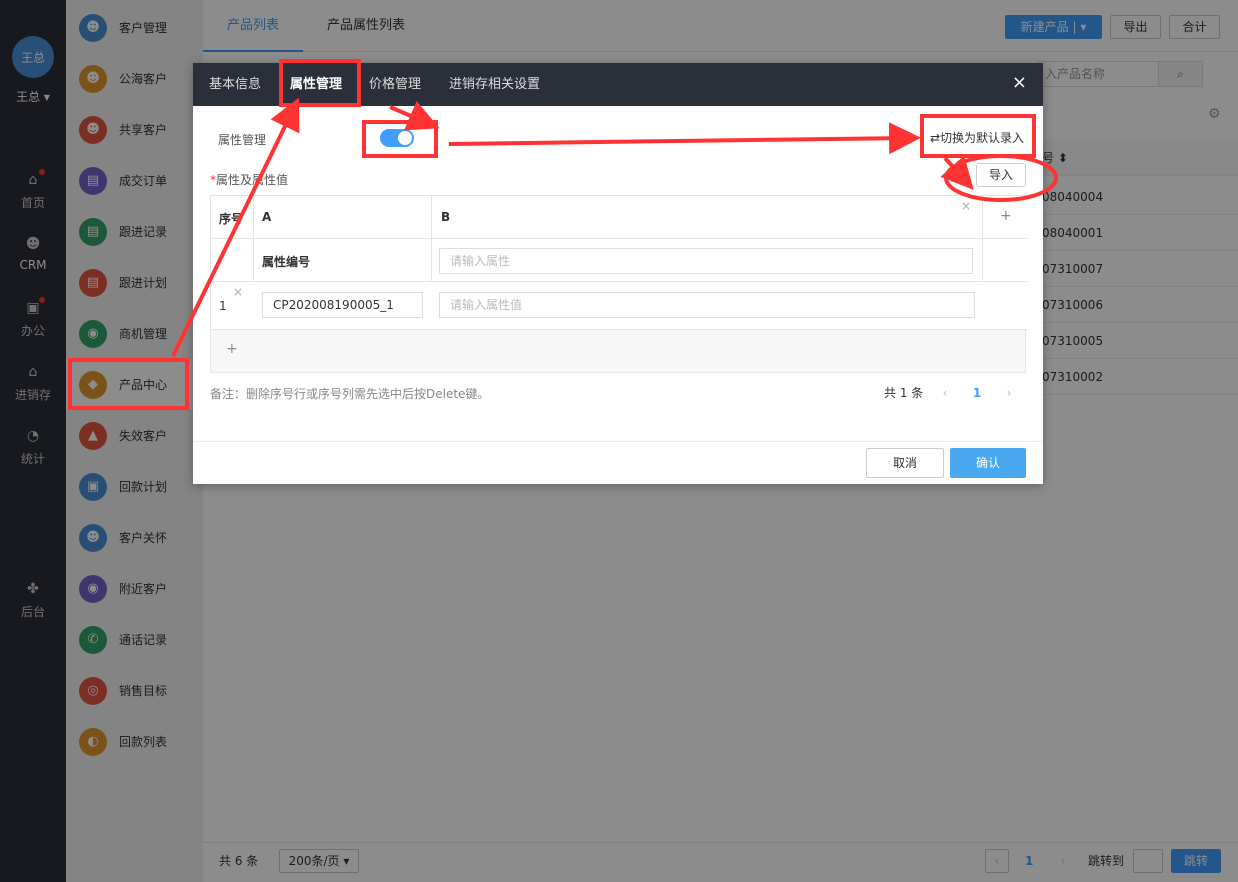  I want to click on attr-code-label: 属性编号, so click(286, 262).